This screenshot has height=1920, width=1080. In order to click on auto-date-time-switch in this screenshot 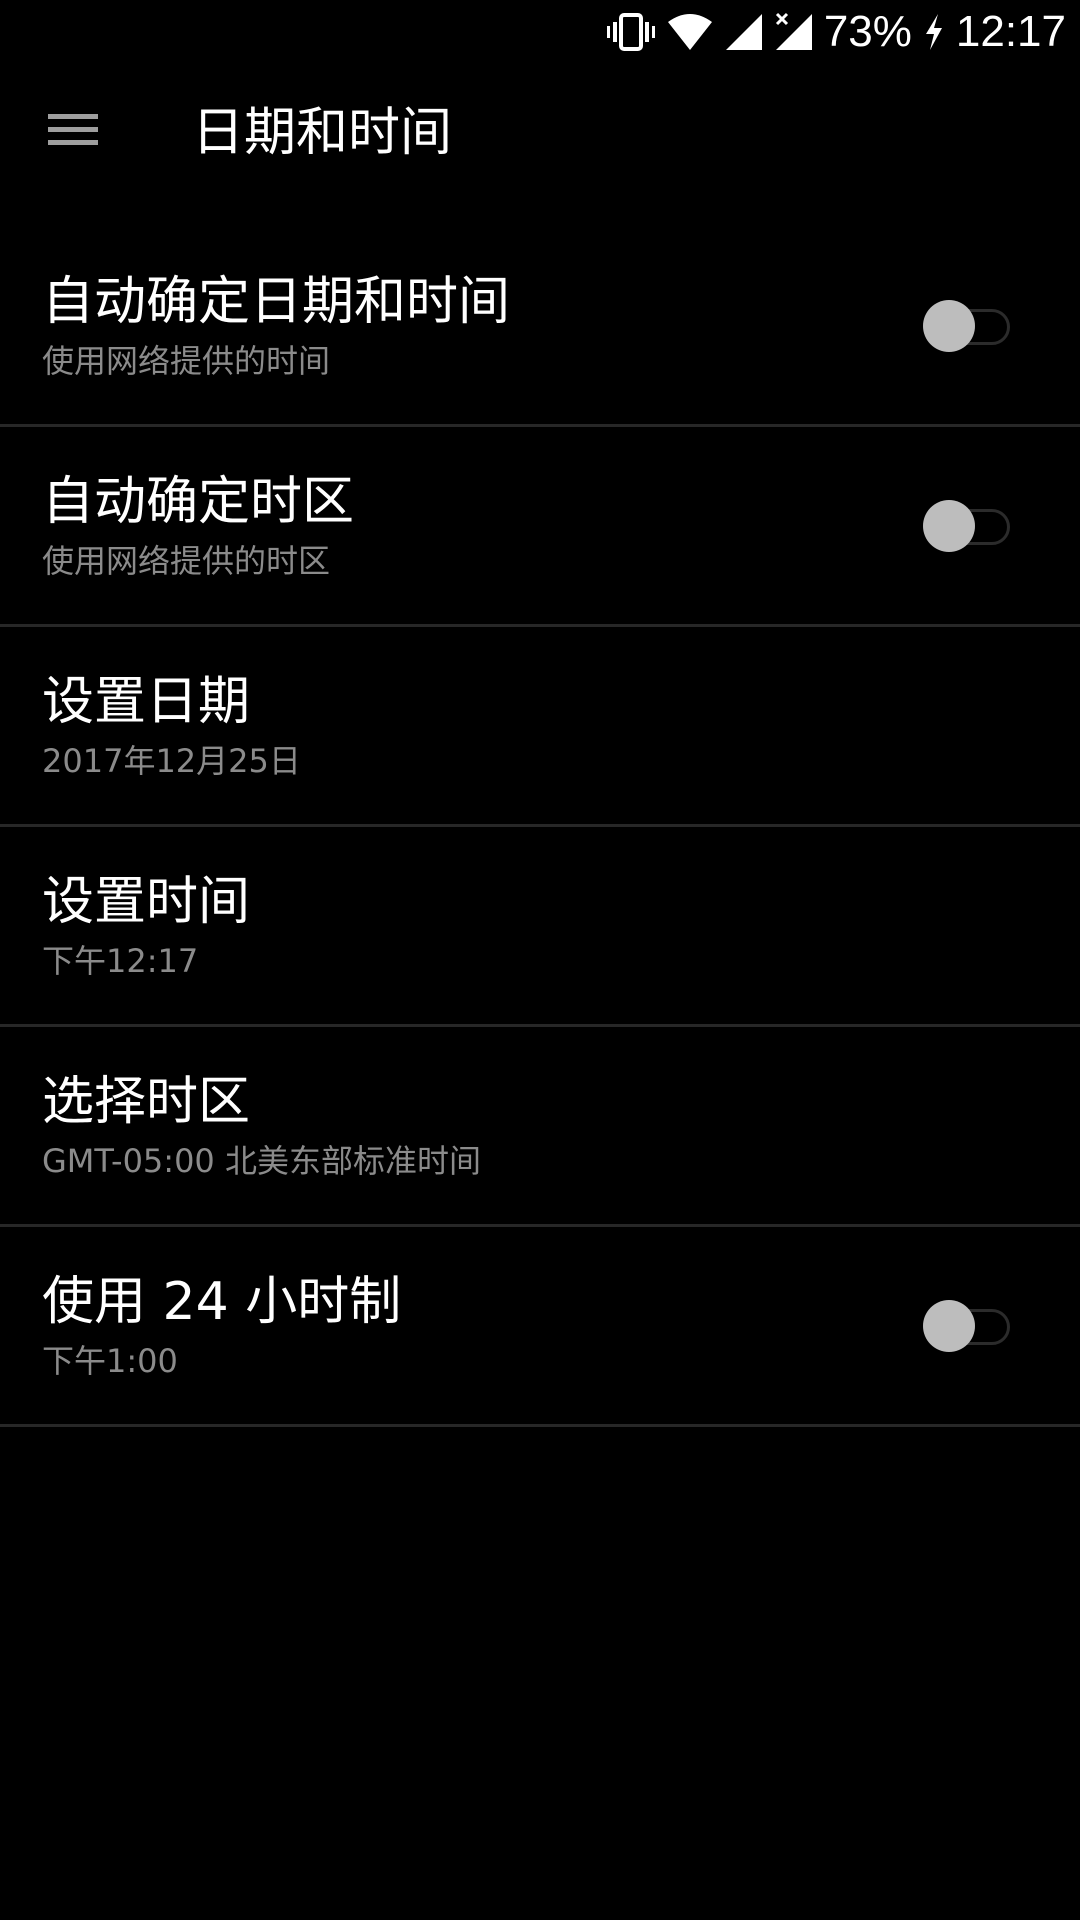, I will do `click(966, 326)`.